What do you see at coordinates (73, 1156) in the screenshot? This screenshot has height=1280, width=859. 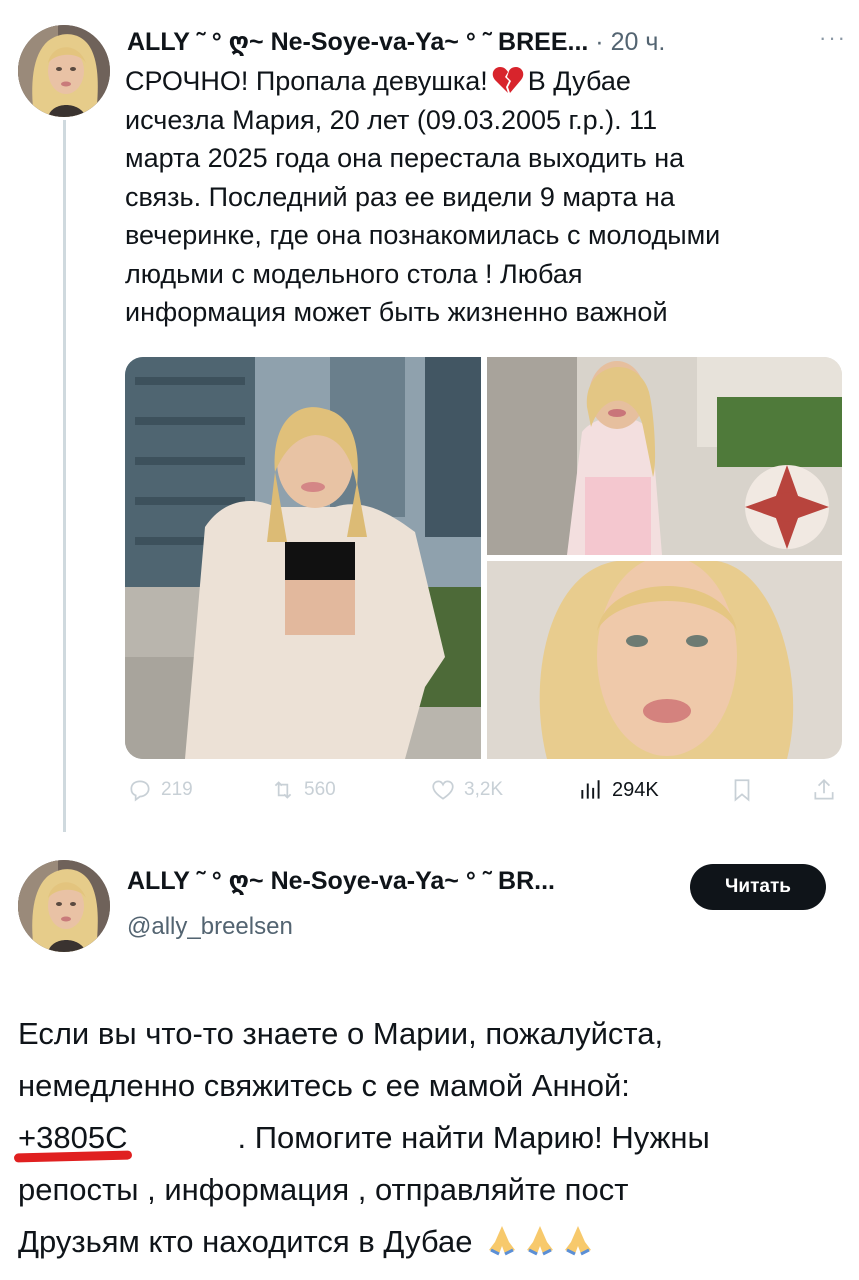 I see `phone-underline` at bounding box center [73, 1156].